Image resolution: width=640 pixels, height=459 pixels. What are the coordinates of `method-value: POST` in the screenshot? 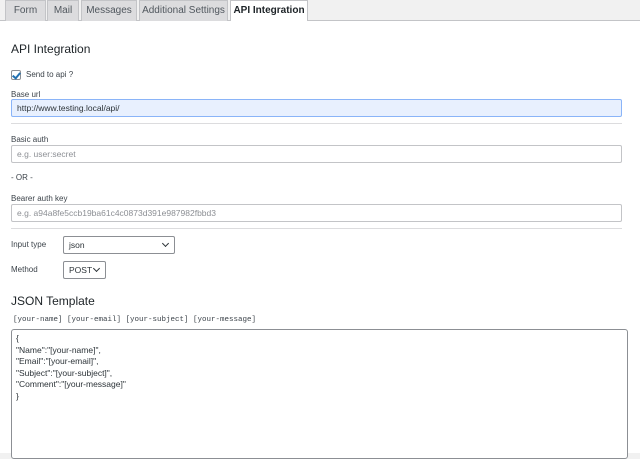 It's located at (81, 270).